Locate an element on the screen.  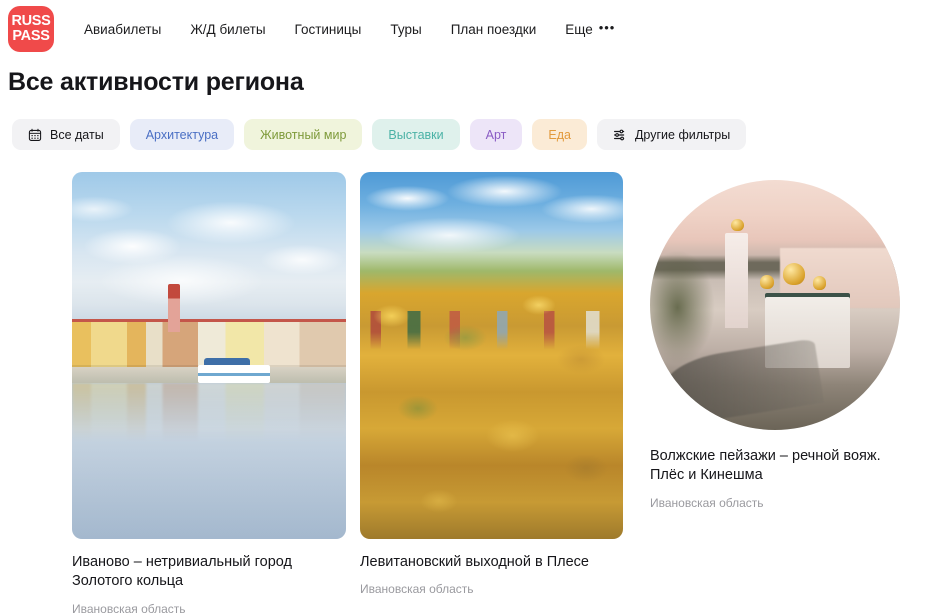
nav-item-rail: Ж/Д билеты is located at coordinates (227, 29).